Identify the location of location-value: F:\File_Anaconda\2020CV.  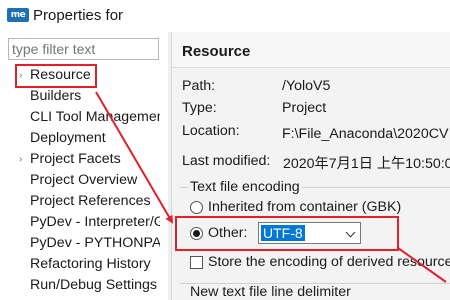
(365, 134).